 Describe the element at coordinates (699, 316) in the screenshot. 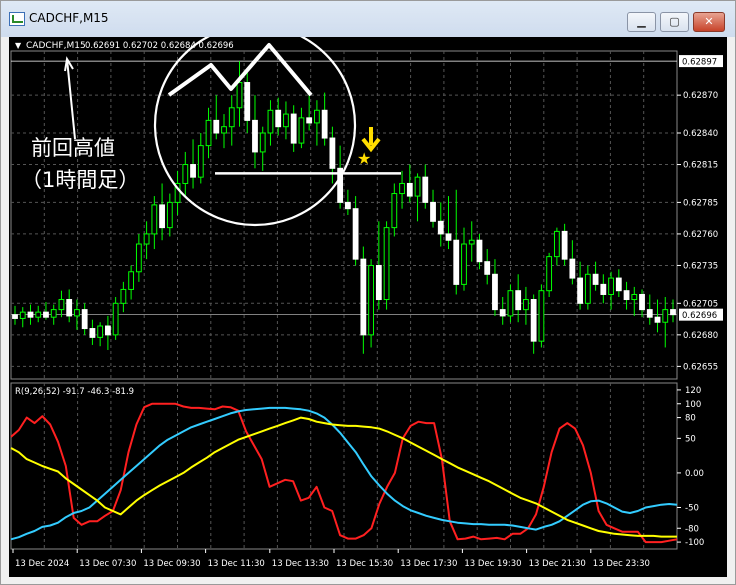

I see `current-price-label: 0.62696` at that location.